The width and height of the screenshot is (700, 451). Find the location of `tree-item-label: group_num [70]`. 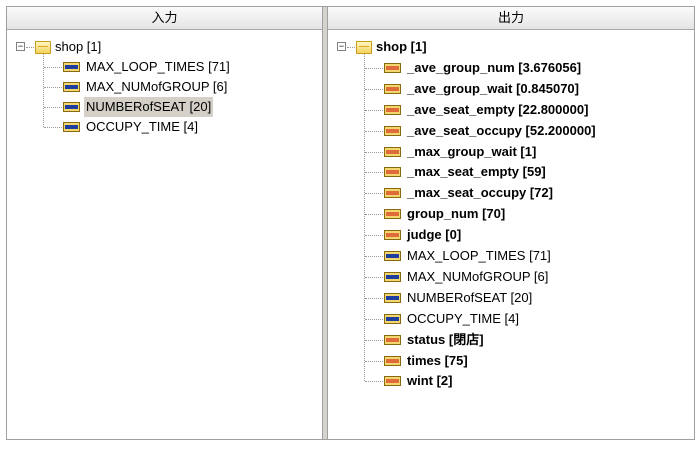

tree-item-label: group_num [70] is located at coordinates (456, 214).